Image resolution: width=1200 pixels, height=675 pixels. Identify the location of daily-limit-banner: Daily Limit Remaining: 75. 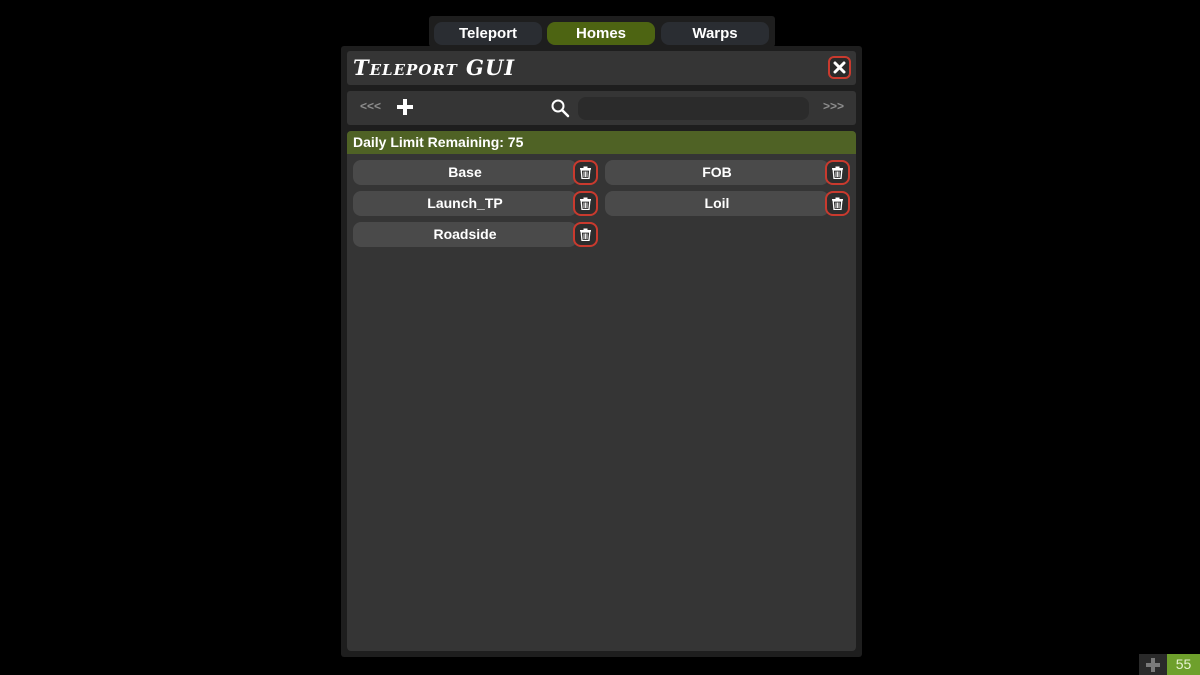
(601, 142).